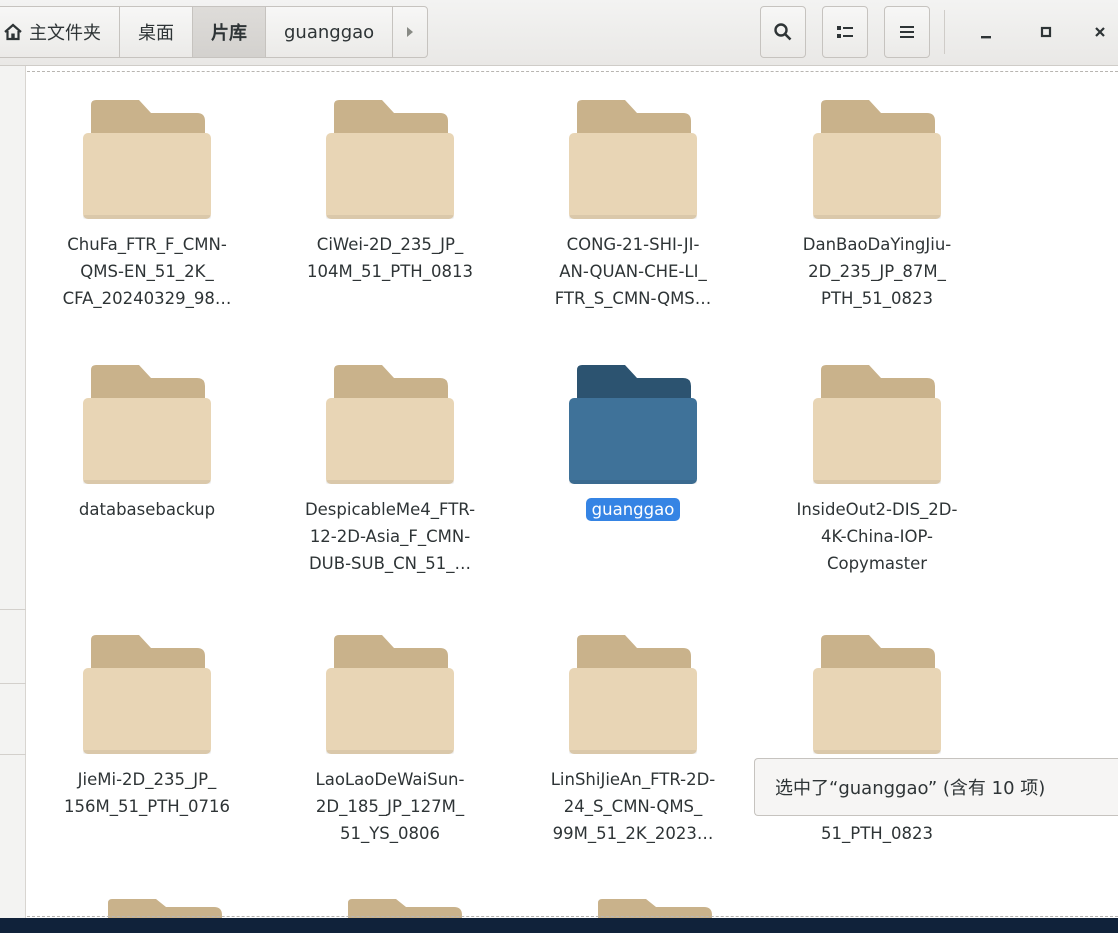 This screenshot has width=1118, height=933. What do you see at coordinates (156, 32) in the screenshot?
I see `path-item-desktop: 桌面` at bounding box center [156, 32].